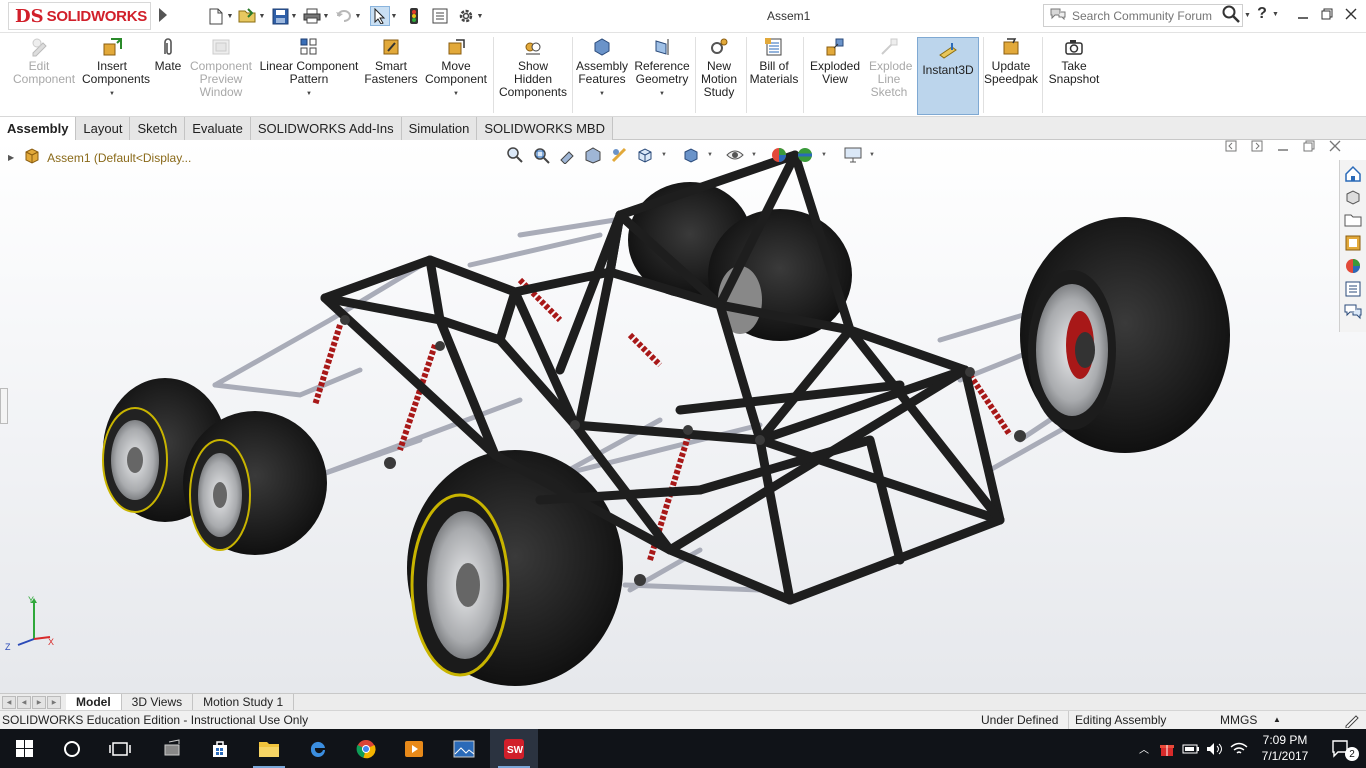  I want to click on unit-system: MMGS, so click(1238, 720).